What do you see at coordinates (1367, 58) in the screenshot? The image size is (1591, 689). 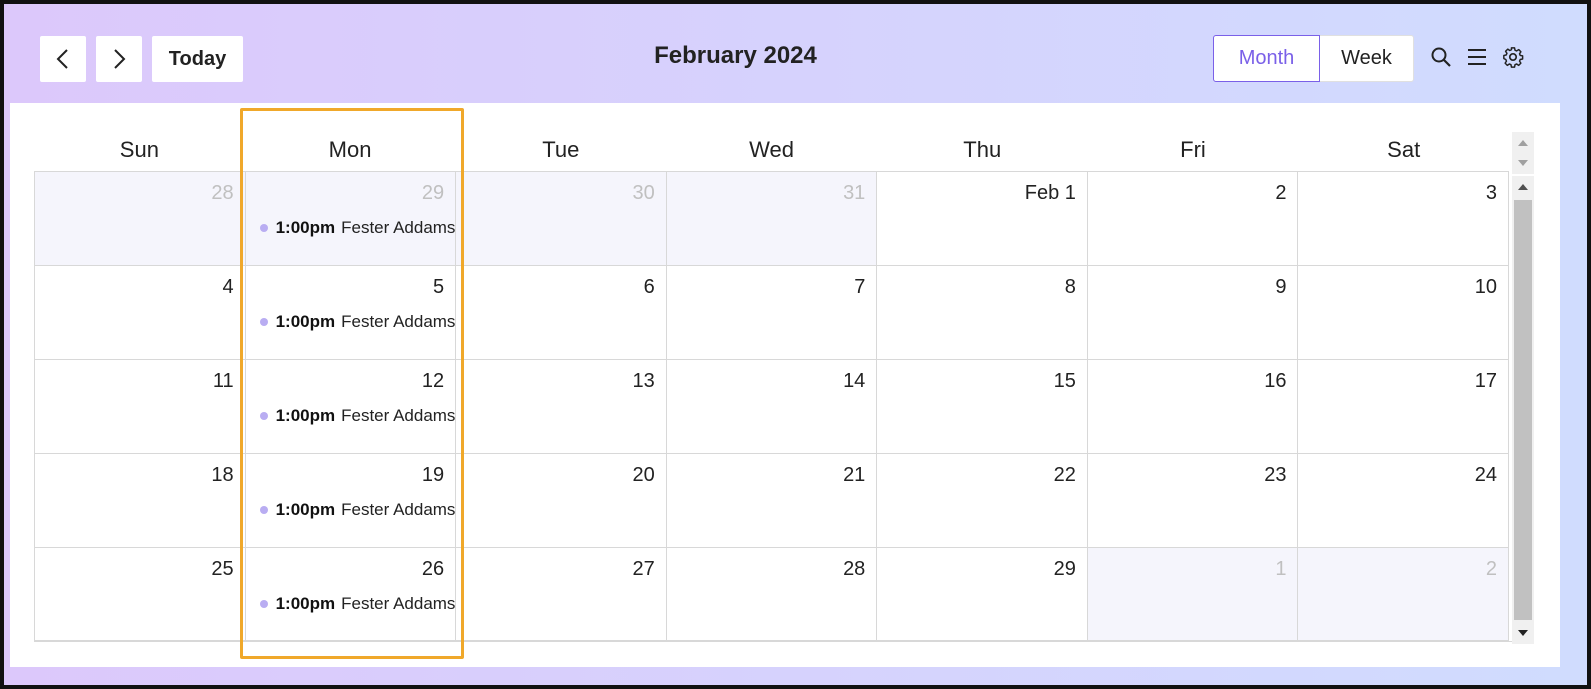 I see `week-view-button: Week` at bounding box center [1367, 58].